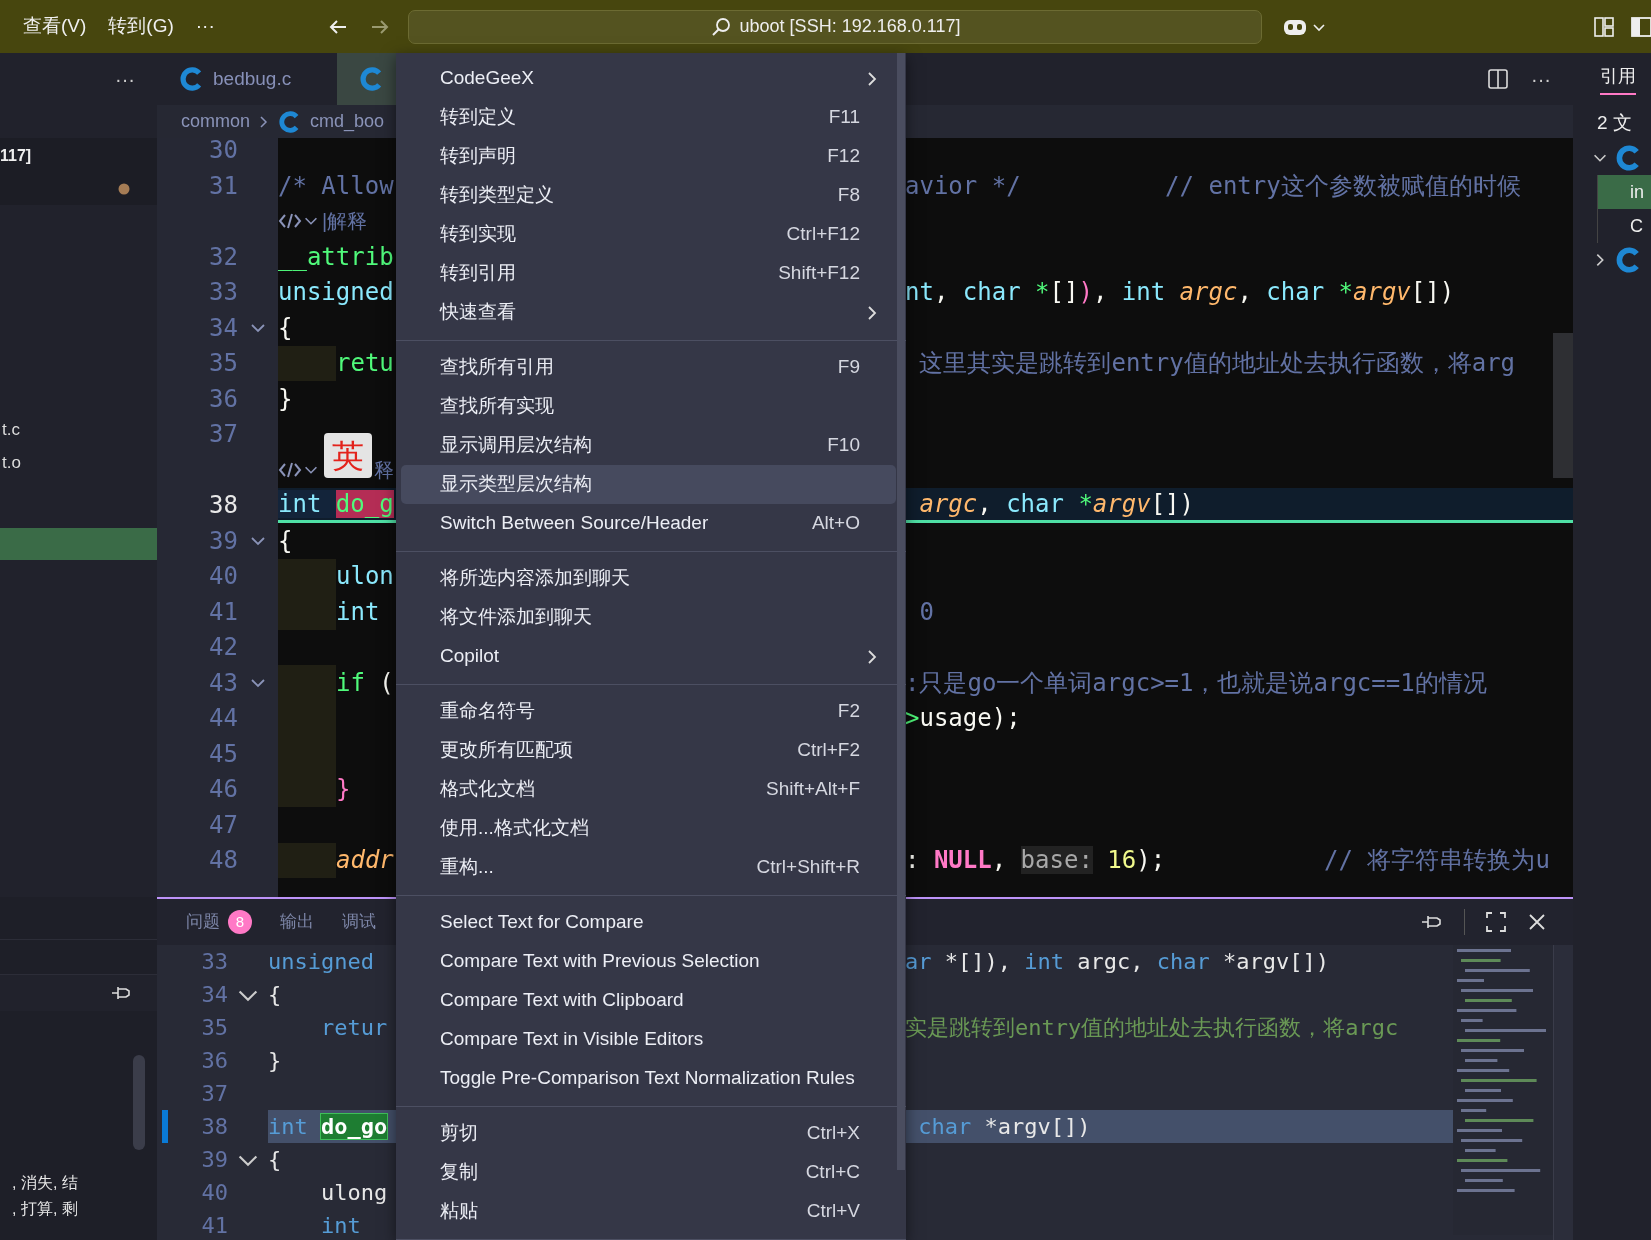  I want to click on menu-item: Compare Text in Visible Editors, so click(648, 1039).